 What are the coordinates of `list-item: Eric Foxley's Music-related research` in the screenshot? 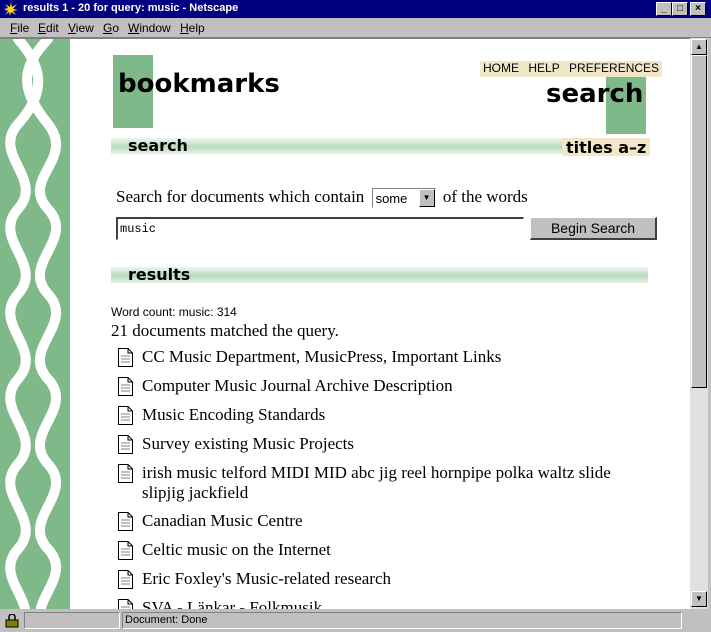 It's located at (380, 579).